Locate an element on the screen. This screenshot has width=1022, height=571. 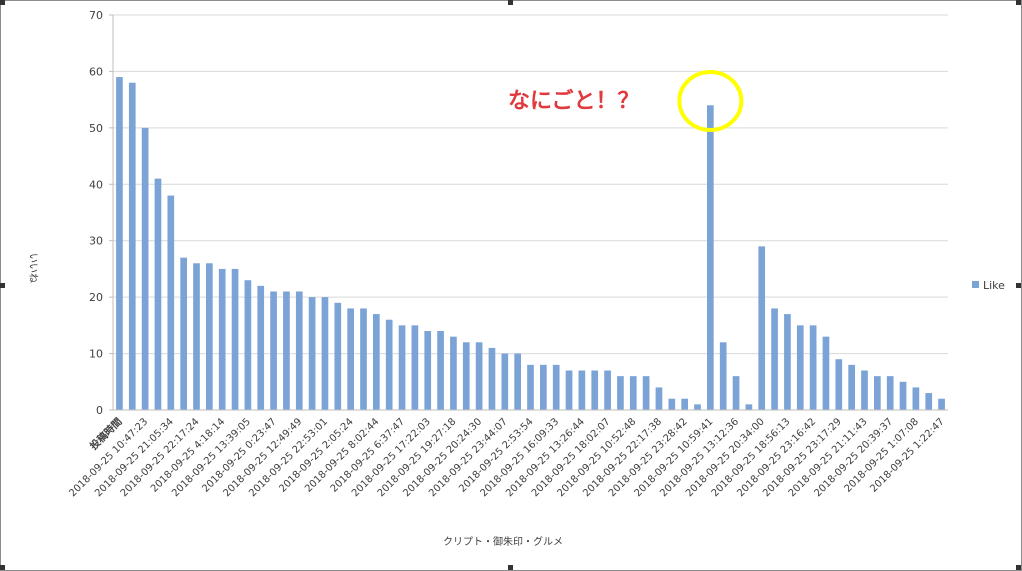
legend-label-like: Like is located at coordinates (994, 285).